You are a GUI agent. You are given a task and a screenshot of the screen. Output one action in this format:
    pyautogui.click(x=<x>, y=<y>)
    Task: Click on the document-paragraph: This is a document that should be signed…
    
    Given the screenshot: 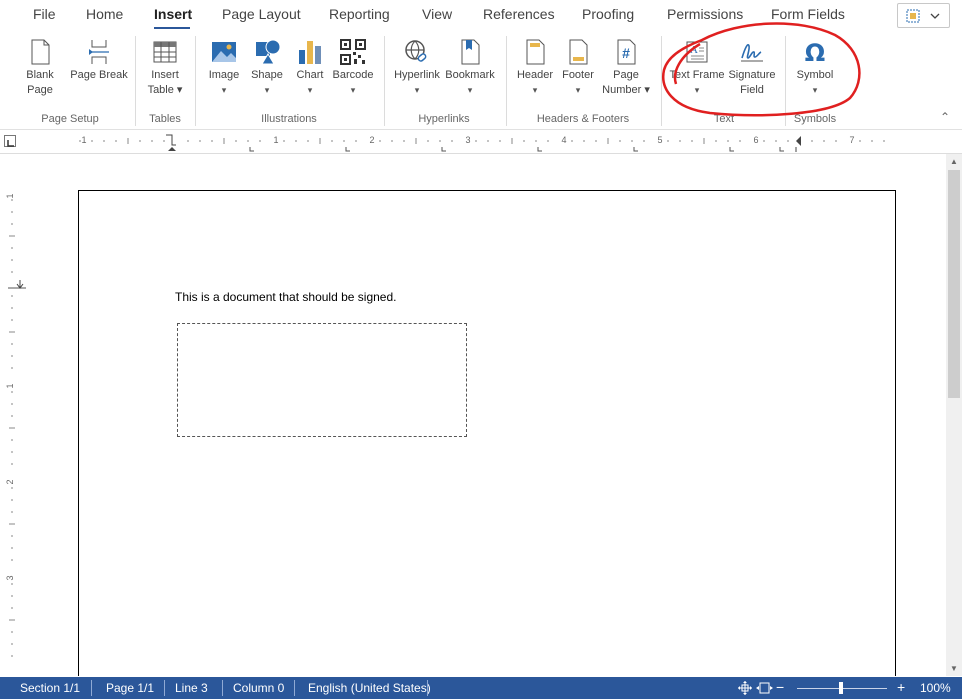 What is the action you would take?
    pyautogui.click(x=285, y=297)
    